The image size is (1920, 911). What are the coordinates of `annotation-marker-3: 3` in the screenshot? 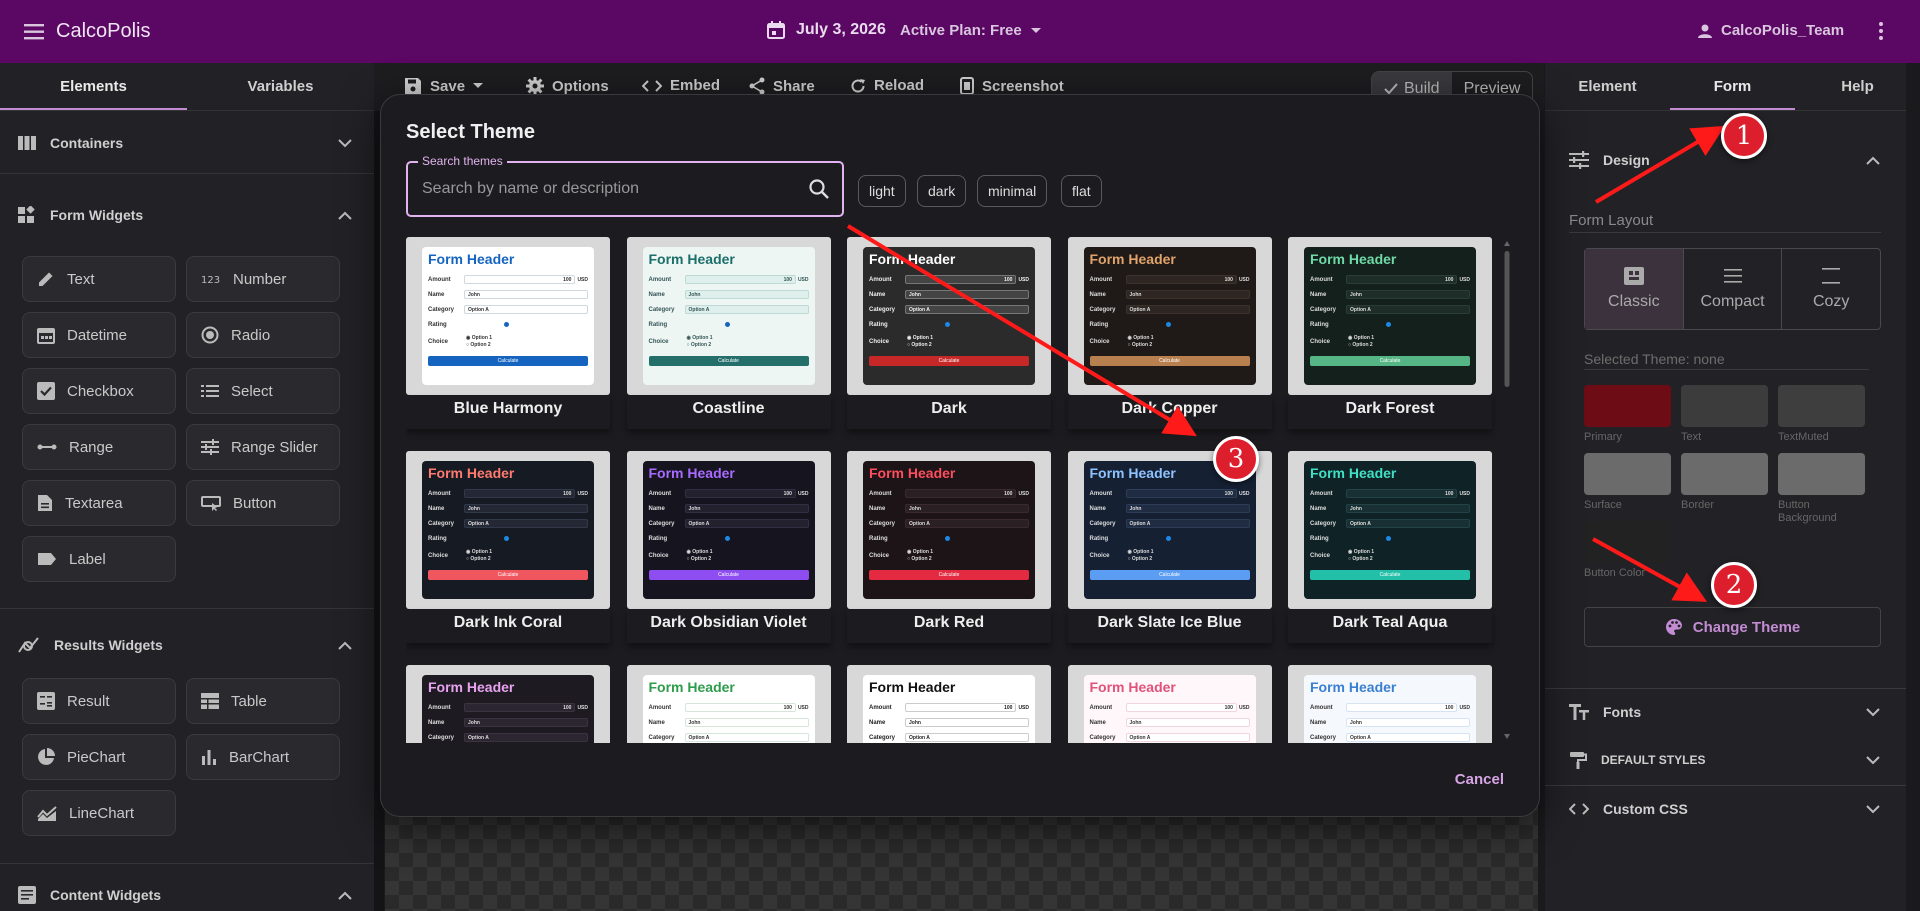 It's located at (1236, 459).